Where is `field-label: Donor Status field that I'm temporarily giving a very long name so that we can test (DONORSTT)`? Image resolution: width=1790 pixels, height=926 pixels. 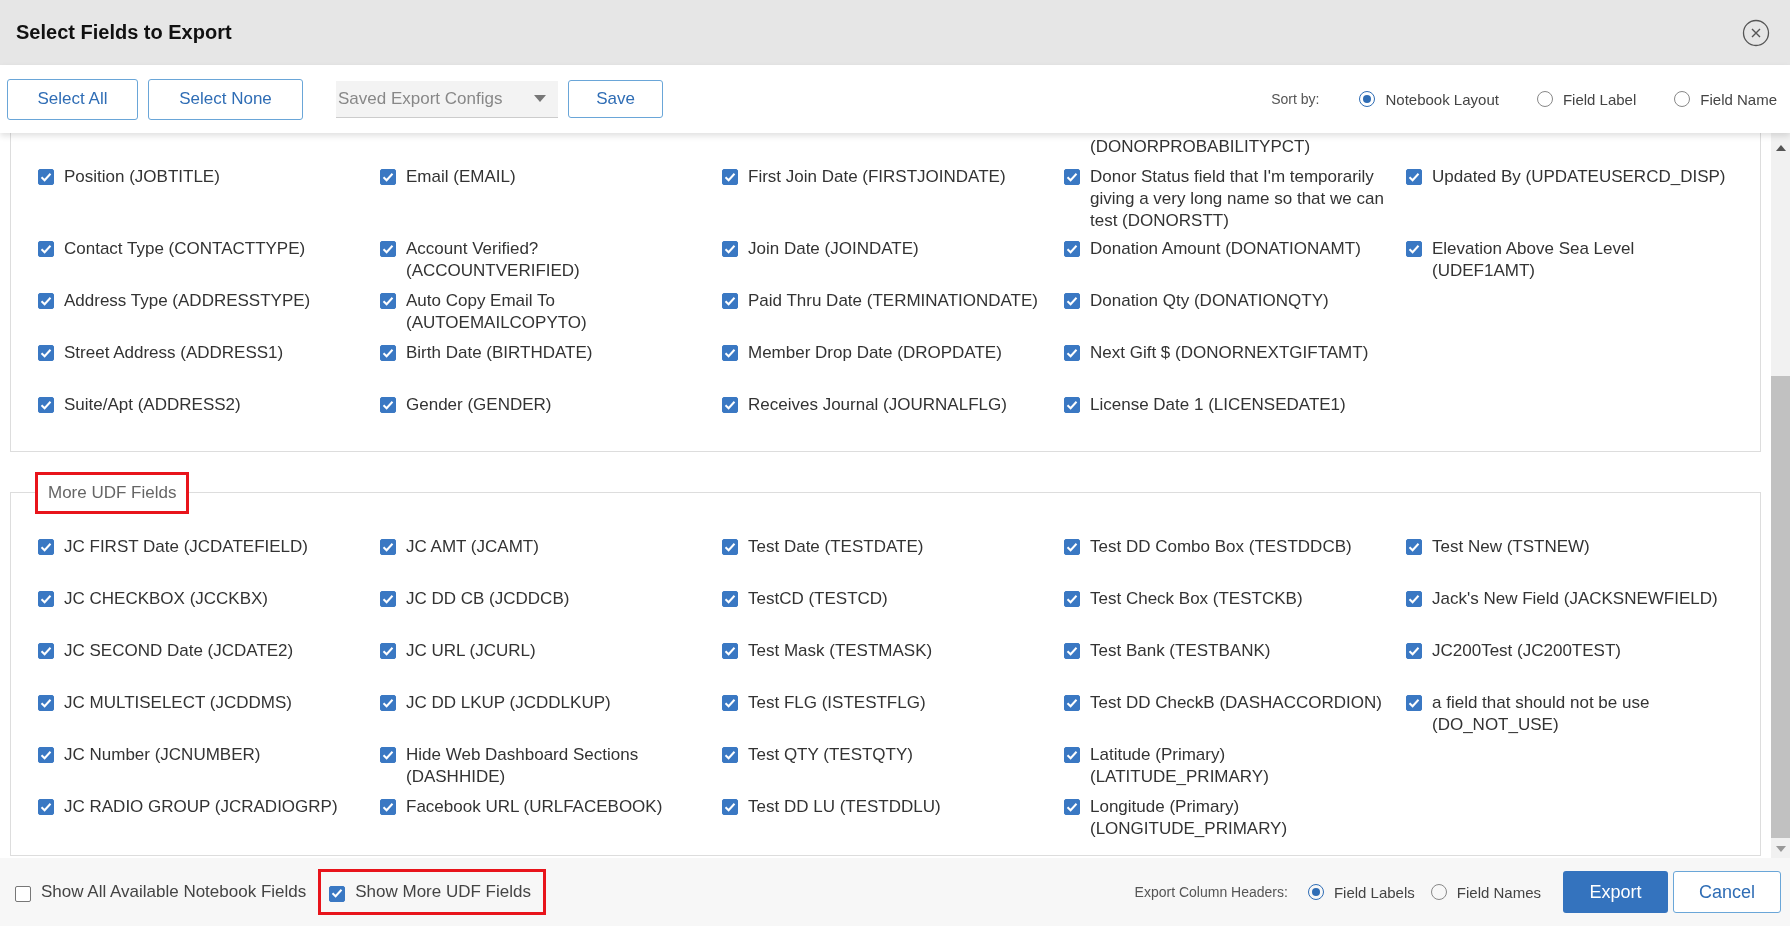
field-label: Donor Status field that I'm temporarily giving a very long name so that we can test (DONORSTT) is located at coordinates (1237, 199).